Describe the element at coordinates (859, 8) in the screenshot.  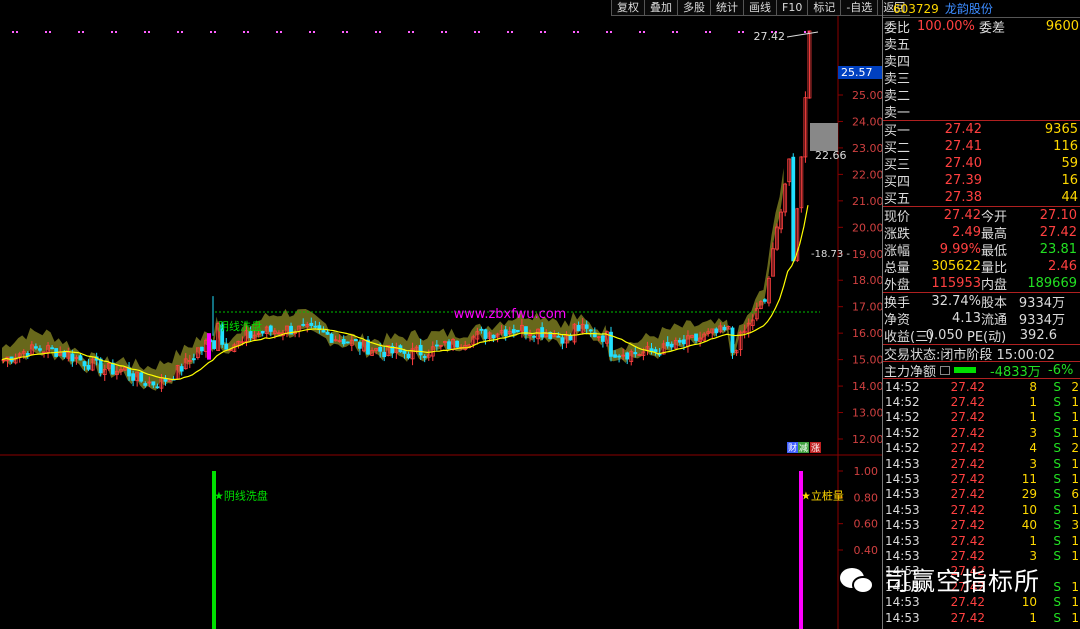
I see `toolbar-button-7: -自选` at that location.